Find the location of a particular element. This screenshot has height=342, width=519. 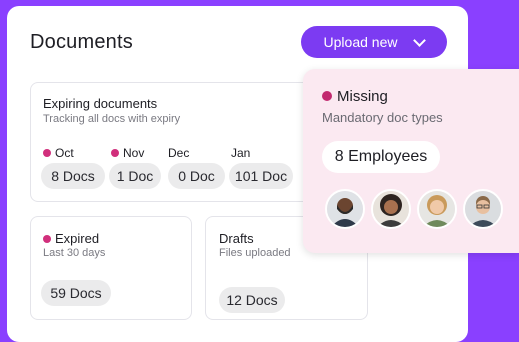

upload-new-button: Upload new is located at coordinates (374, 42).